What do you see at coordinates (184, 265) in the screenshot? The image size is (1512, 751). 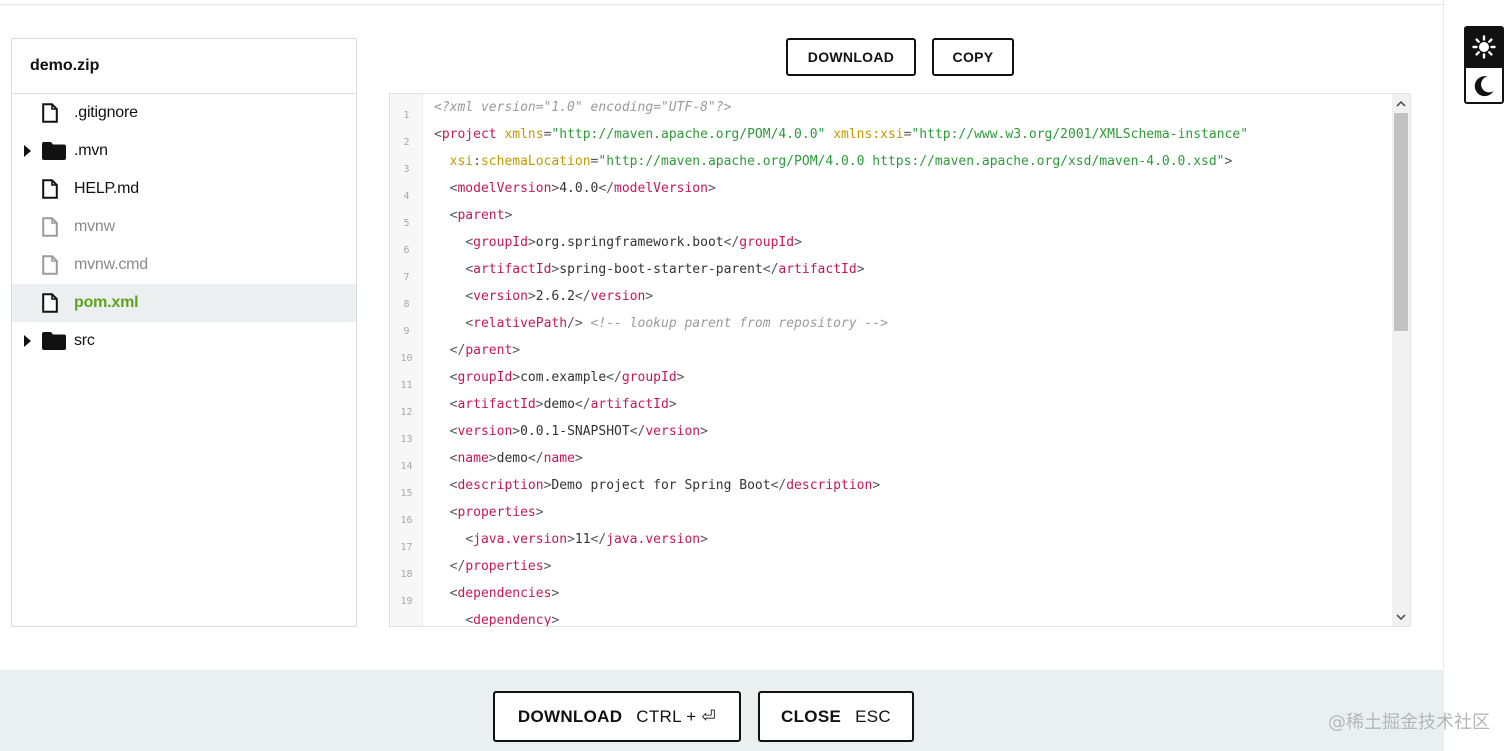 I see `tree-item-mvnw-cmd: mvnw.cmd` at bounding box center [184, 265].